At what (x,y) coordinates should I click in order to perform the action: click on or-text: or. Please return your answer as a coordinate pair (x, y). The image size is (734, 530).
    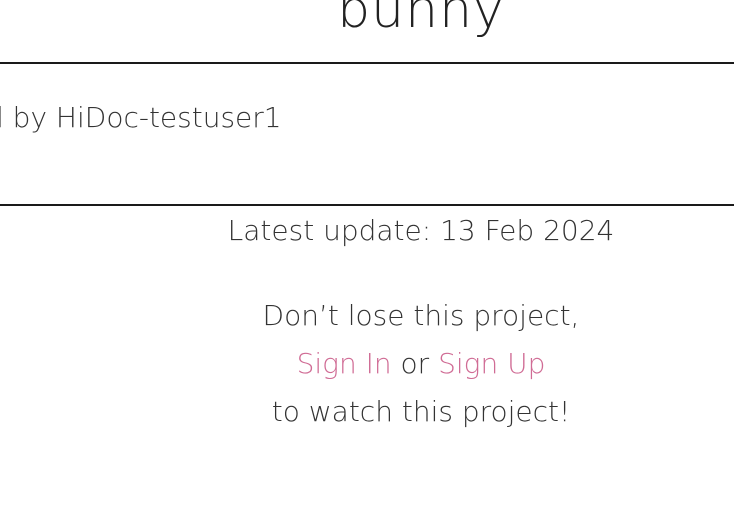
    Looking at the image, I should click on (415, 363).